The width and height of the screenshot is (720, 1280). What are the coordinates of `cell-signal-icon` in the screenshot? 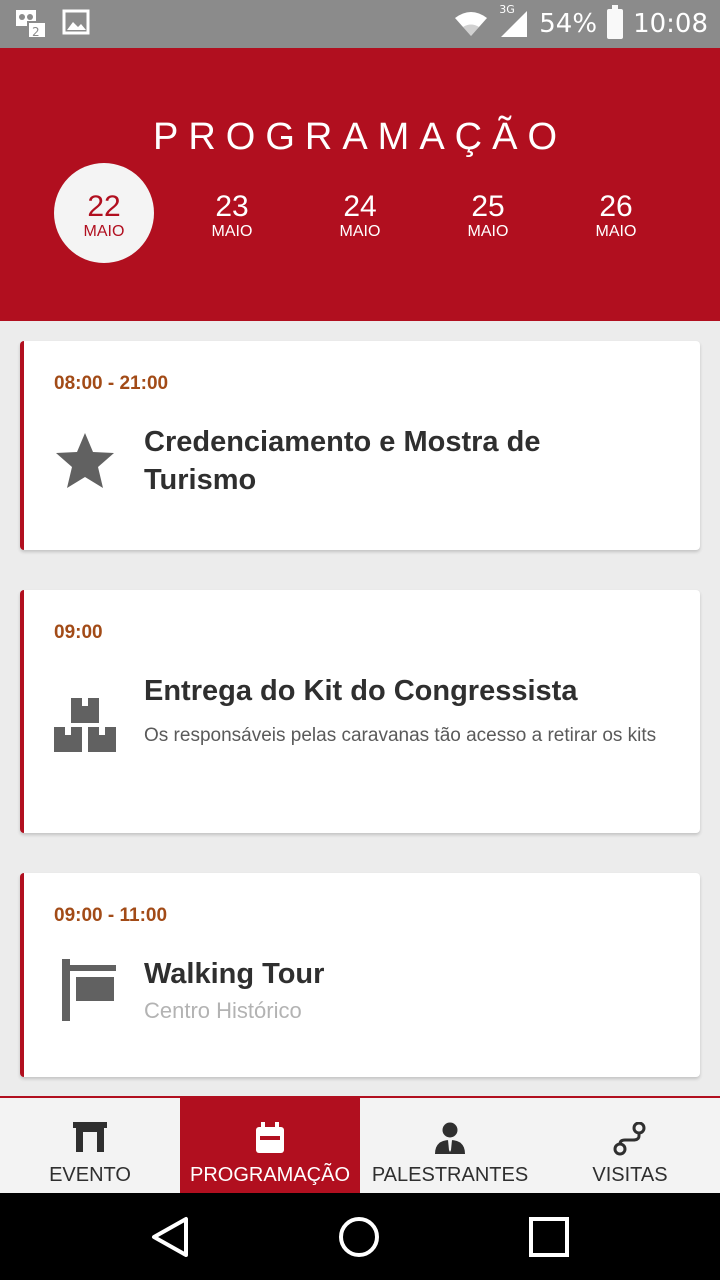 It's located at (514, 24).